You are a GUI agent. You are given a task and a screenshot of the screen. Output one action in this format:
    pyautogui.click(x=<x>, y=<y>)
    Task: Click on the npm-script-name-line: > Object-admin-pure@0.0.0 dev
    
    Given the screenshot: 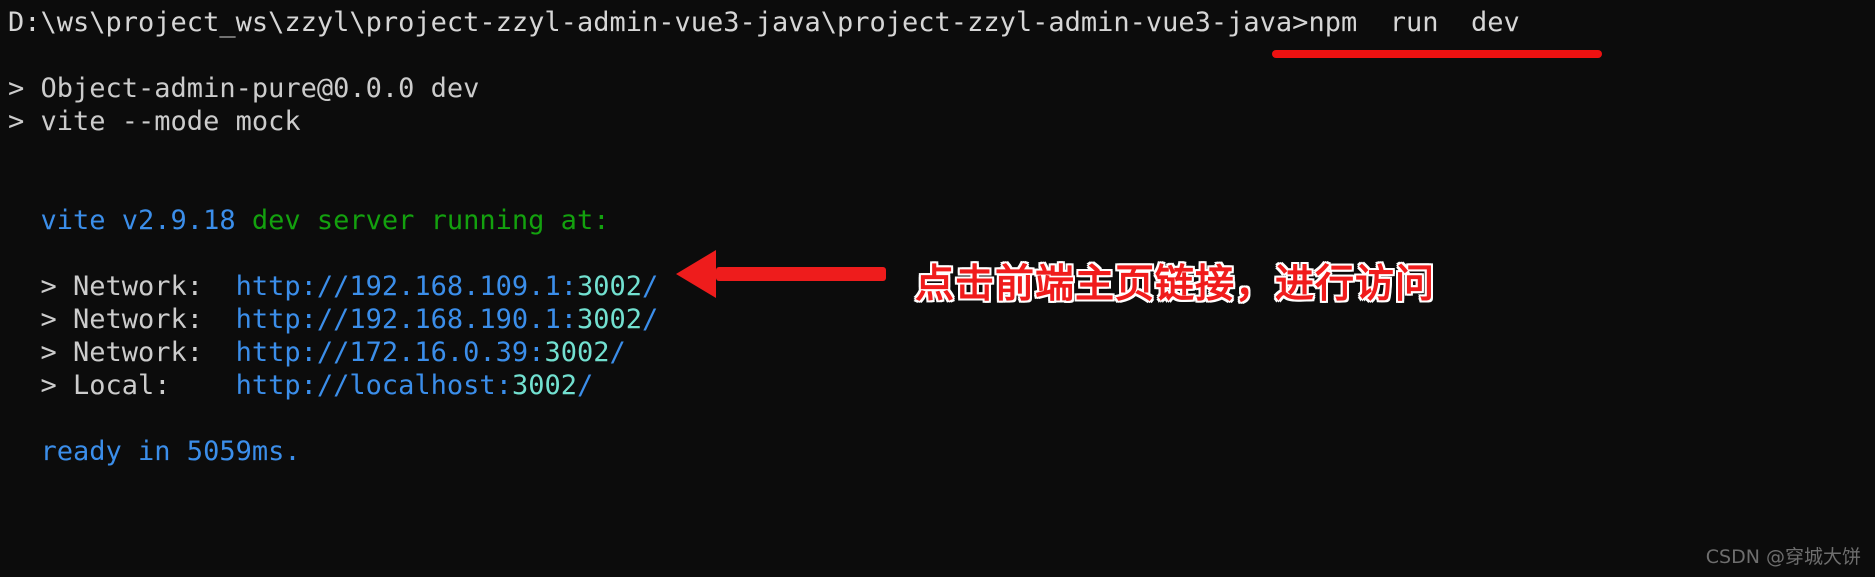 What is the action you would take?
    pyautogui.click(x=941, y=88)
    